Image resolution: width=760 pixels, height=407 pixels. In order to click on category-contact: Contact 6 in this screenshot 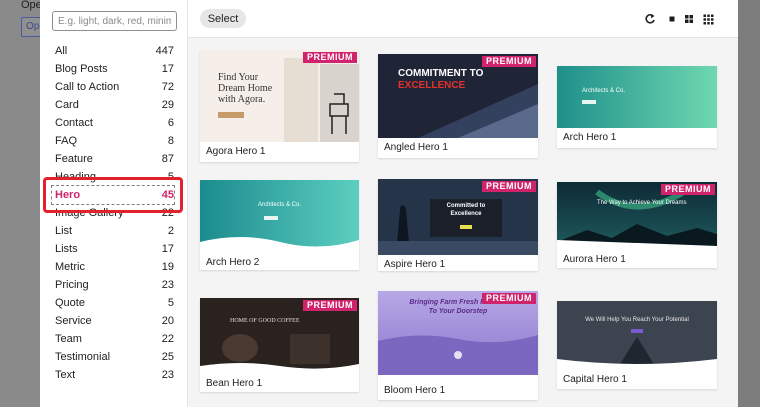, I will do `click(113, 123)`.